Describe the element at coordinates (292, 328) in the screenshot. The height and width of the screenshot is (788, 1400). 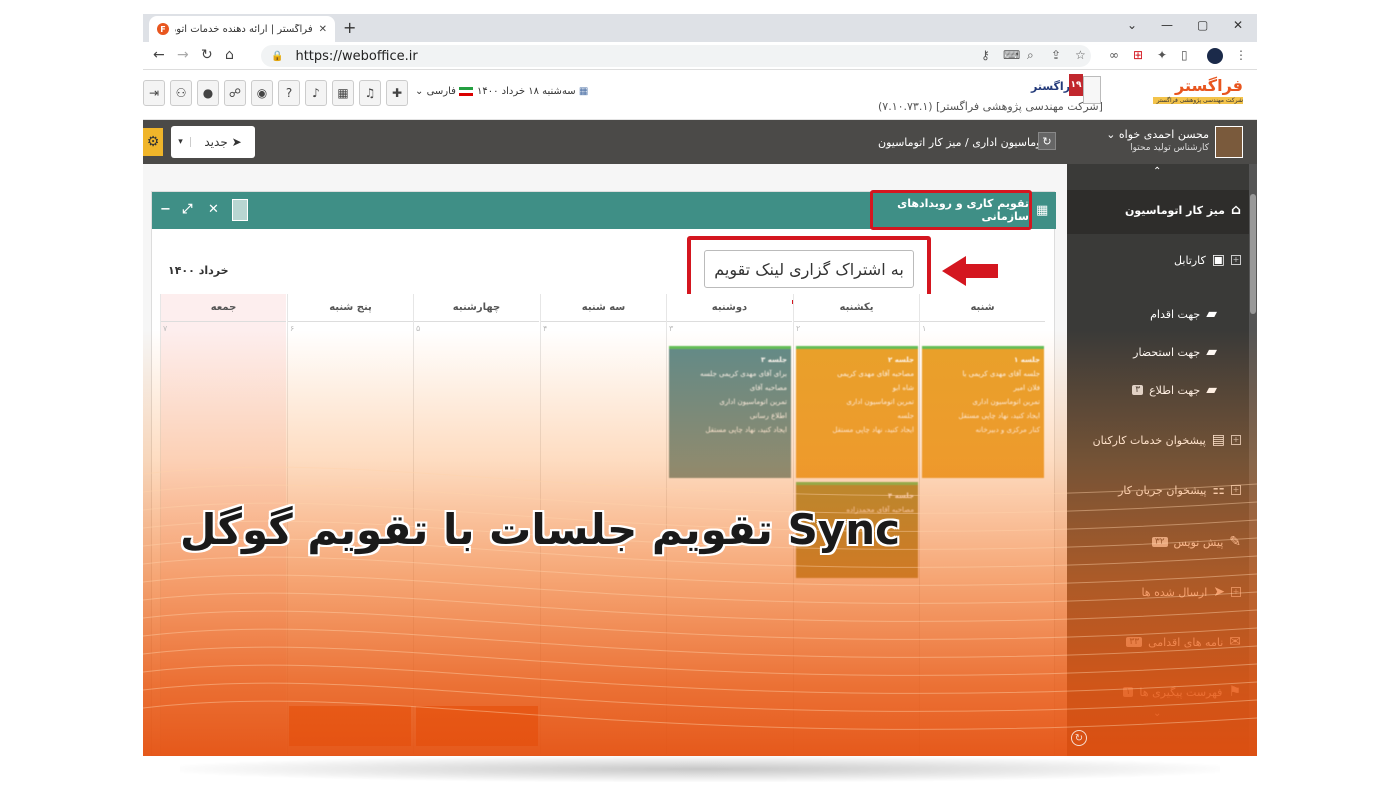
I see `day-number: ۶` at that location.